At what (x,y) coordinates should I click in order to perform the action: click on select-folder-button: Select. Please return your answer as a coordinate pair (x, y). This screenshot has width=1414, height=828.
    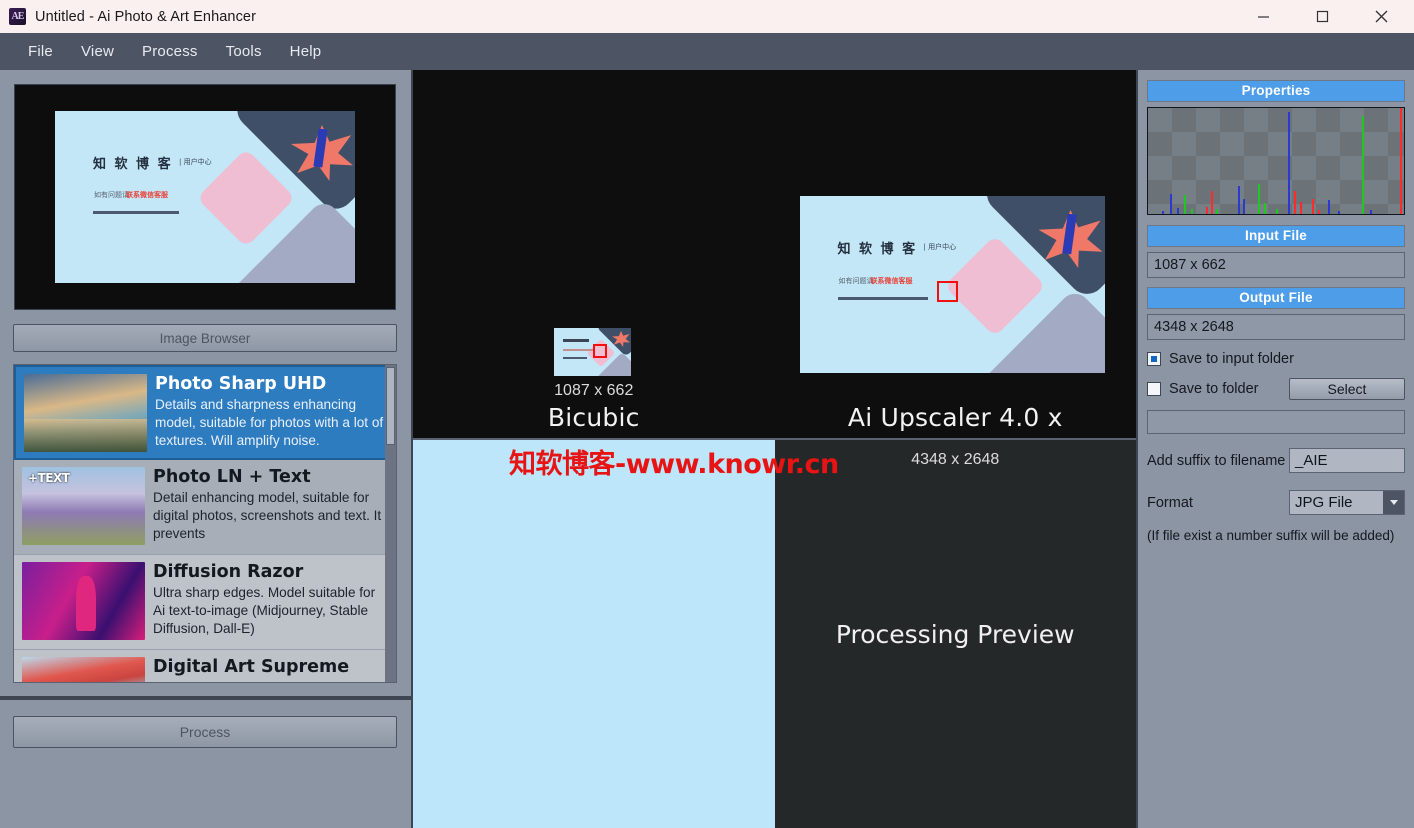
    Looking at the image, I should click on (1347, 389).